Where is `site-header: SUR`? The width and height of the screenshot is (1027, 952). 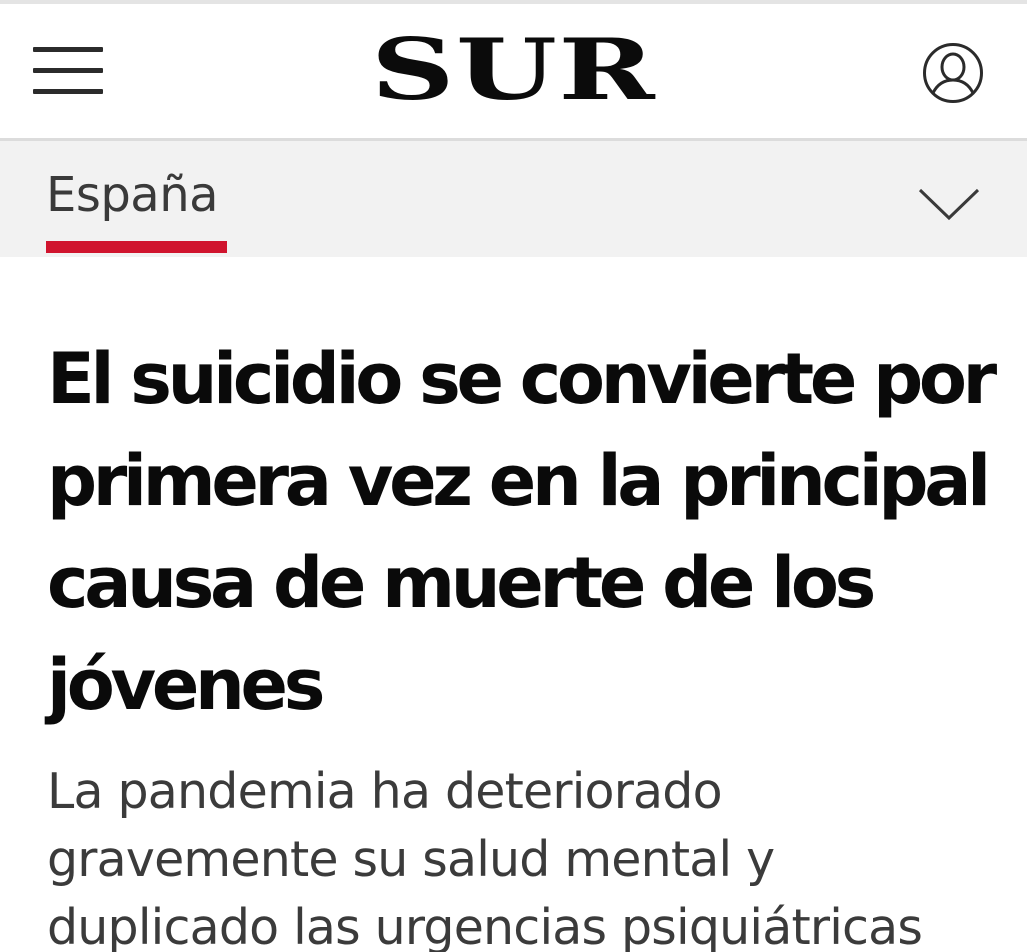
site-header: SUR is located at coordinates (513, 72).